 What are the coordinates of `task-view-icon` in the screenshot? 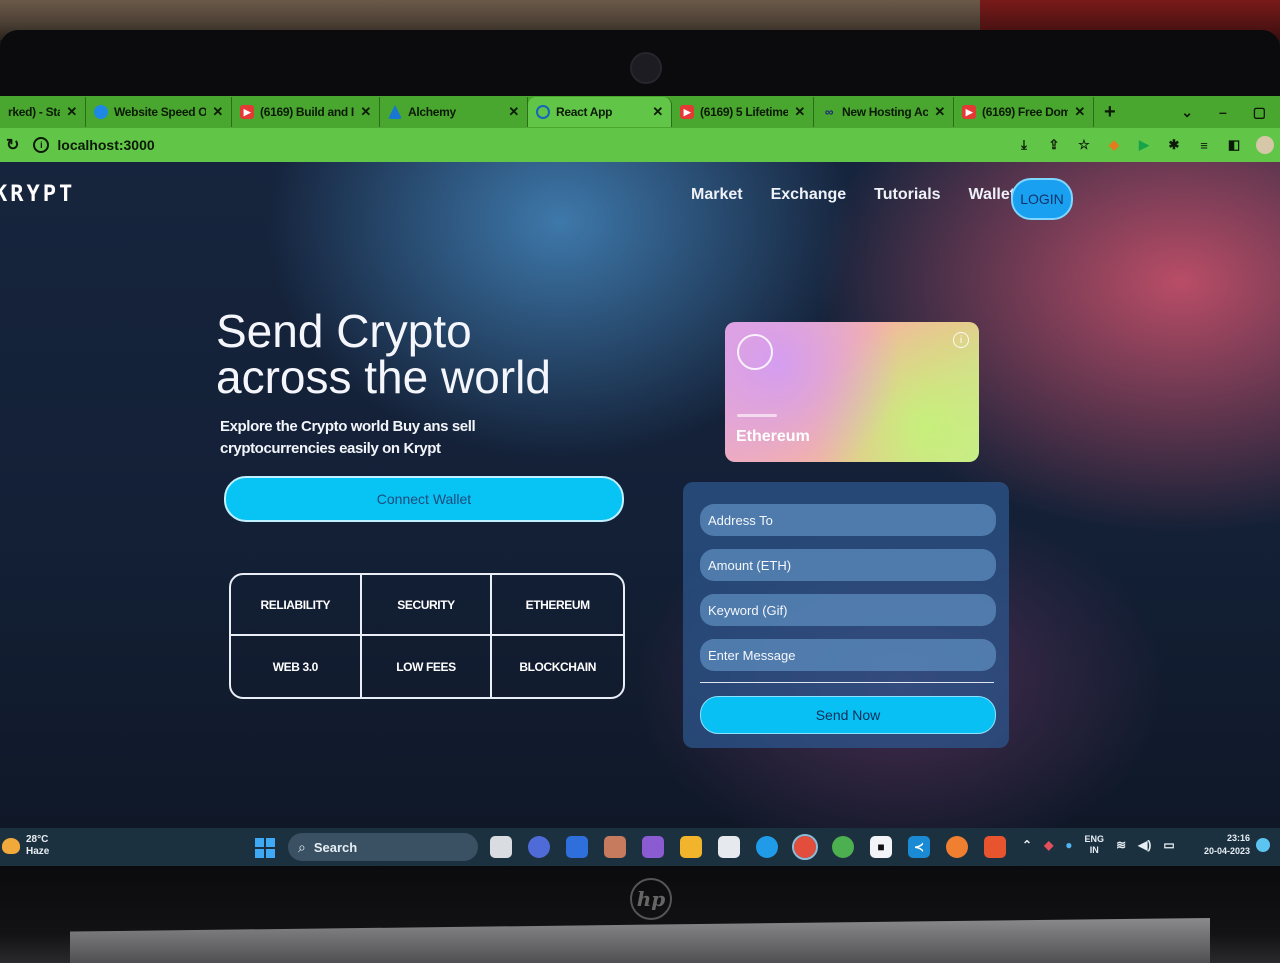 It's located at (501, 847).